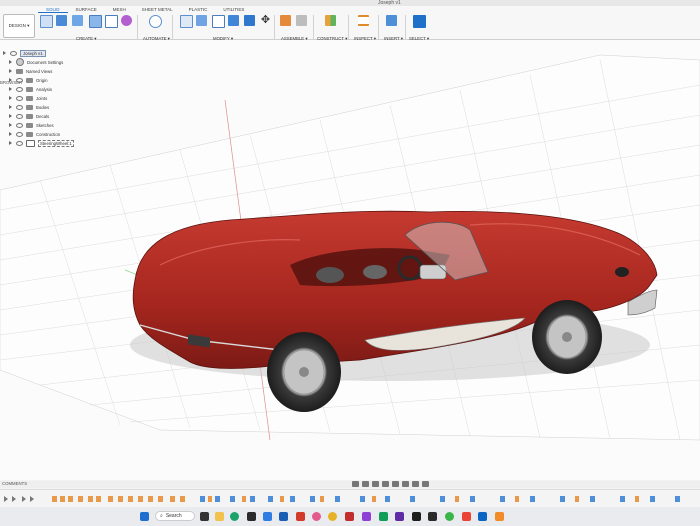 The height and width of the screenshot is (526, 700). I want to click on measure-icon, so click(363, 20).